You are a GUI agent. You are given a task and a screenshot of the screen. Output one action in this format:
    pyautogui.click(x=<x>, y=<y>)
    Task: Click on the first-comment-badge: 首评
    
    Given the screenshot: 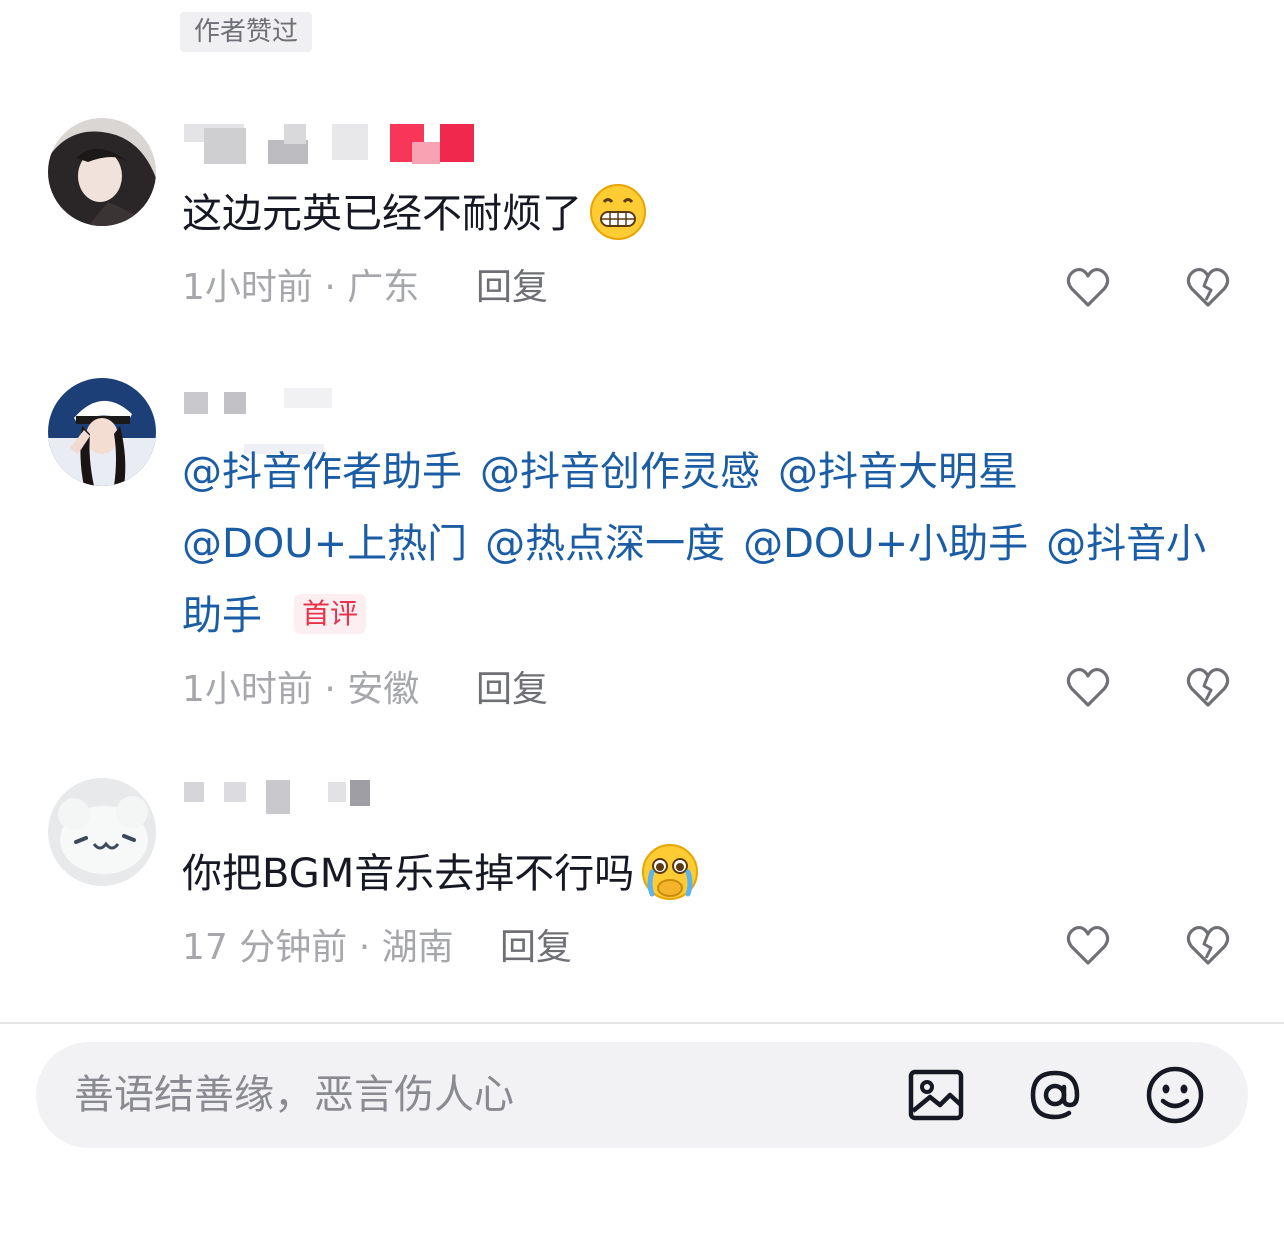 What is the action you would take?
    pyautogui.click(x=330, y=614)
    